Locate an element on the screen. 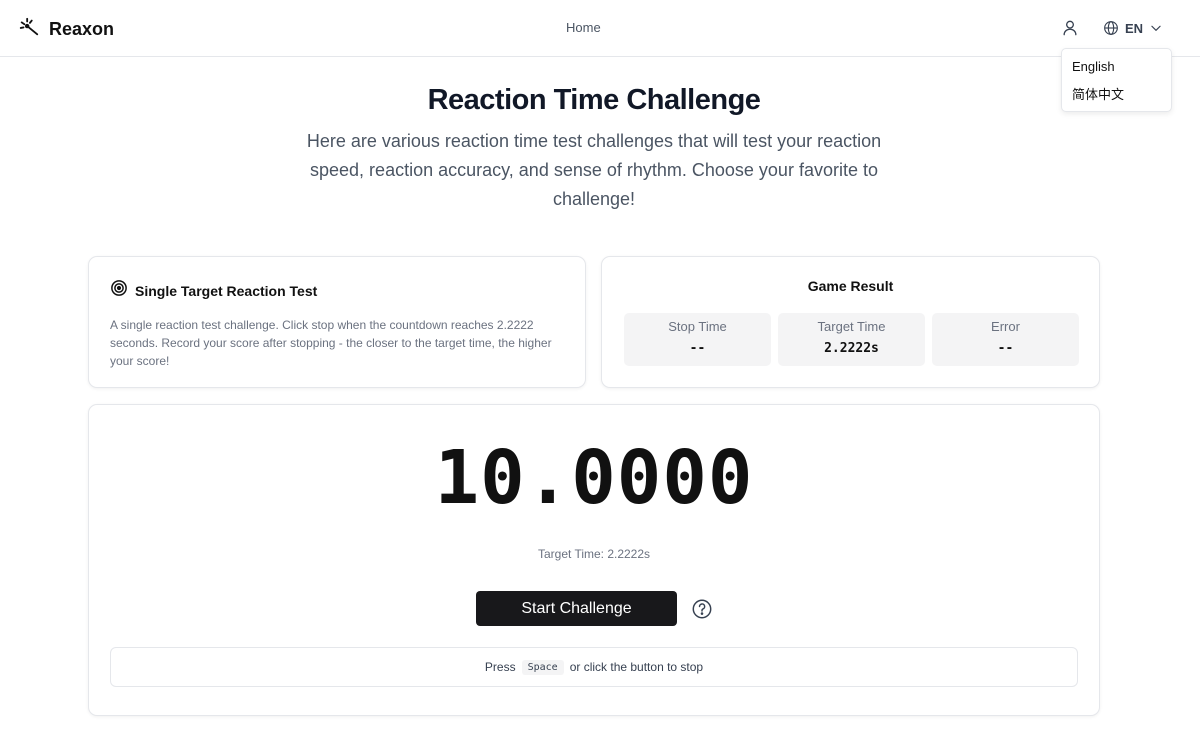  chevron-down-icon is located at coordinates (1156, 28).